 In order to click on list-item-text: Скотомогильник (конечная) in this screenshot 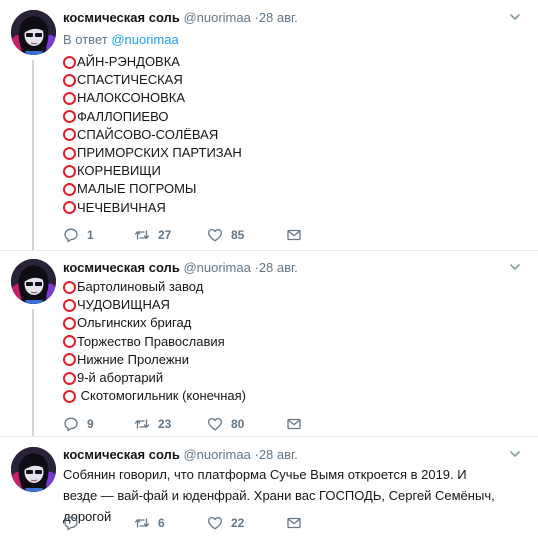, I will do `click(162, 396)`.